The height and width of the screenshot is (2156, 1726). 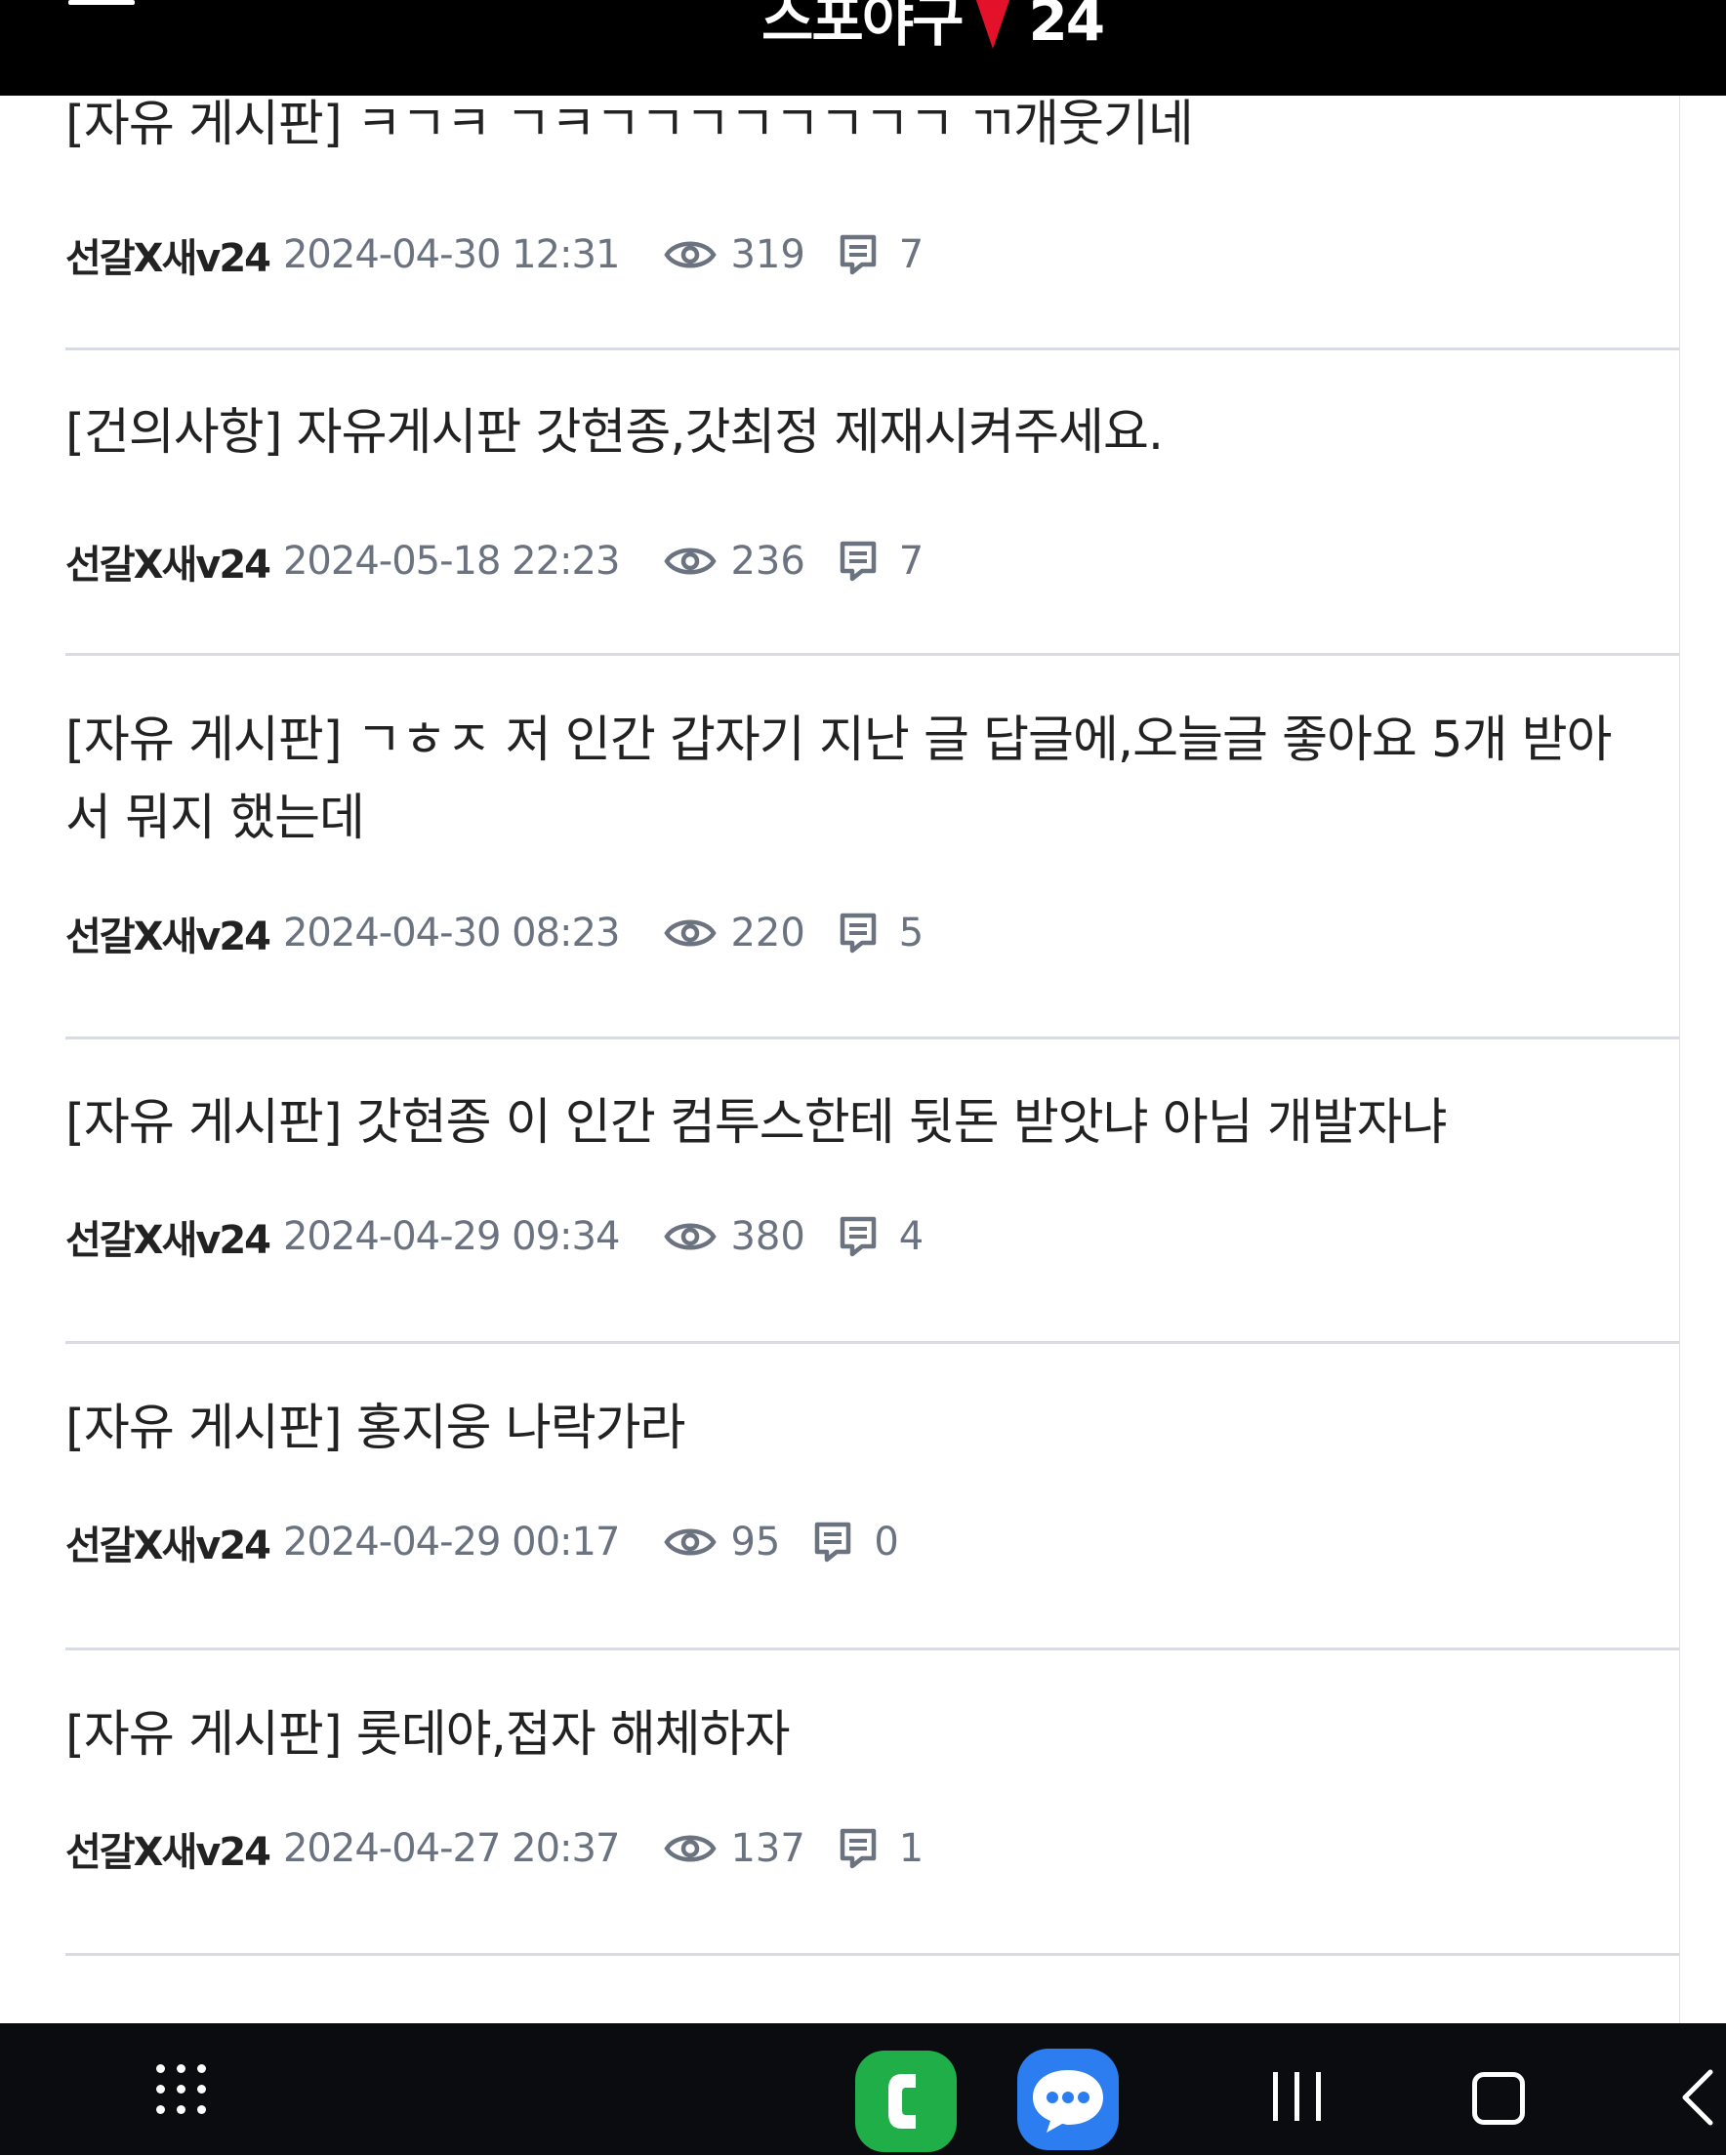 What do you see at coordinates (886, 1542) in the screenshot?
I see `comment-count: 0` at bounding box center [886, 1542].